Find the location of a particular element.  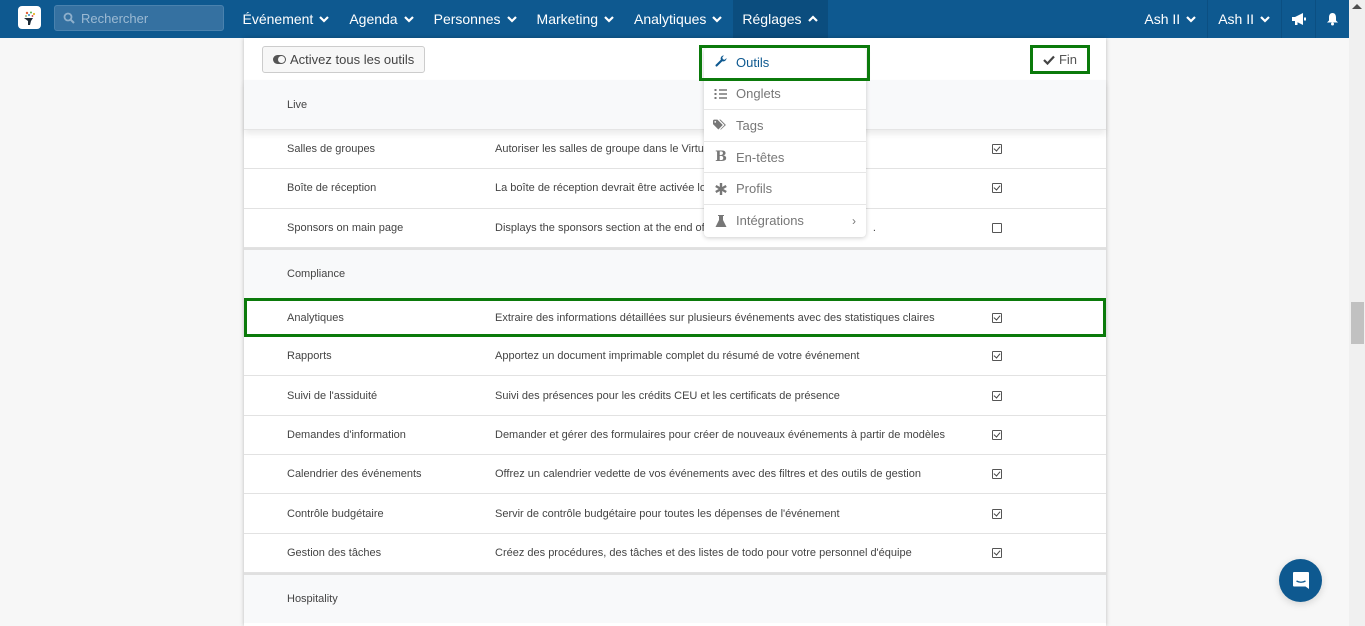

user-nav: Ash II Ash II is located at coordinates (1241, 19).